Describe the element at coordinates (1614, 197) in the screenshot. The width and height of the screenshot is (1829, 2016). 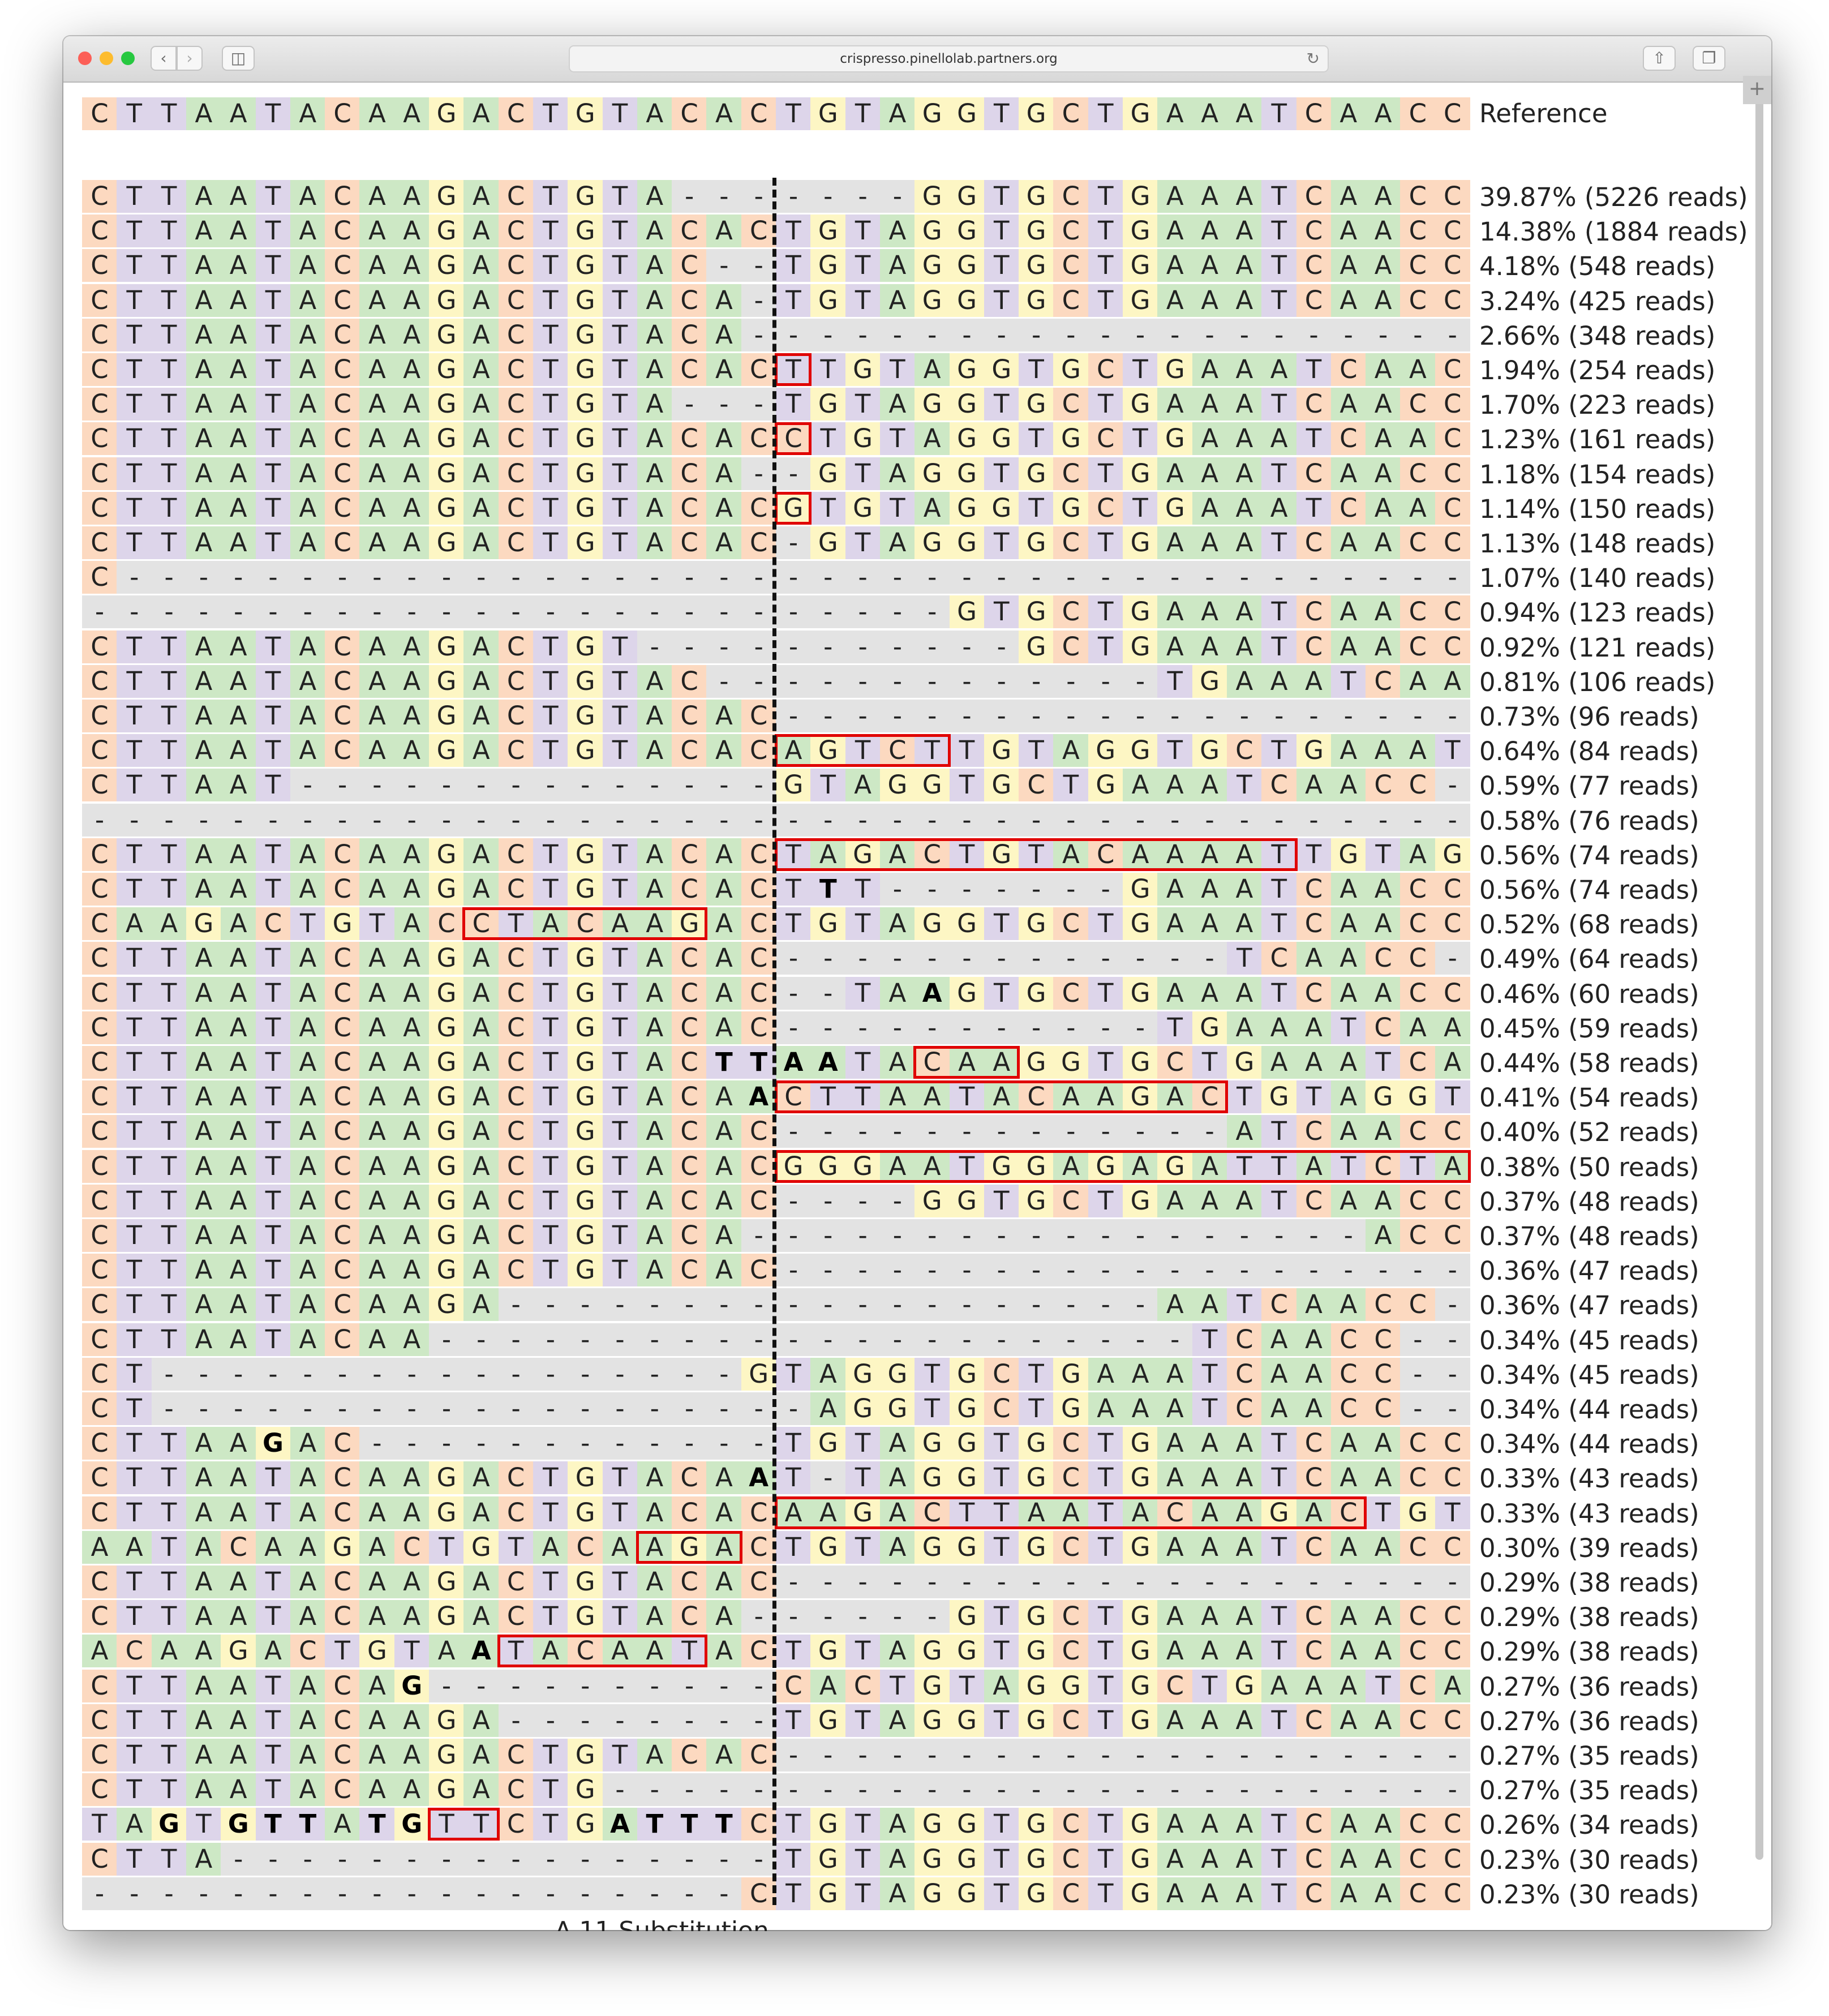
I see `allele-frequency-label: 39.87% (5226 reads)` at that location.